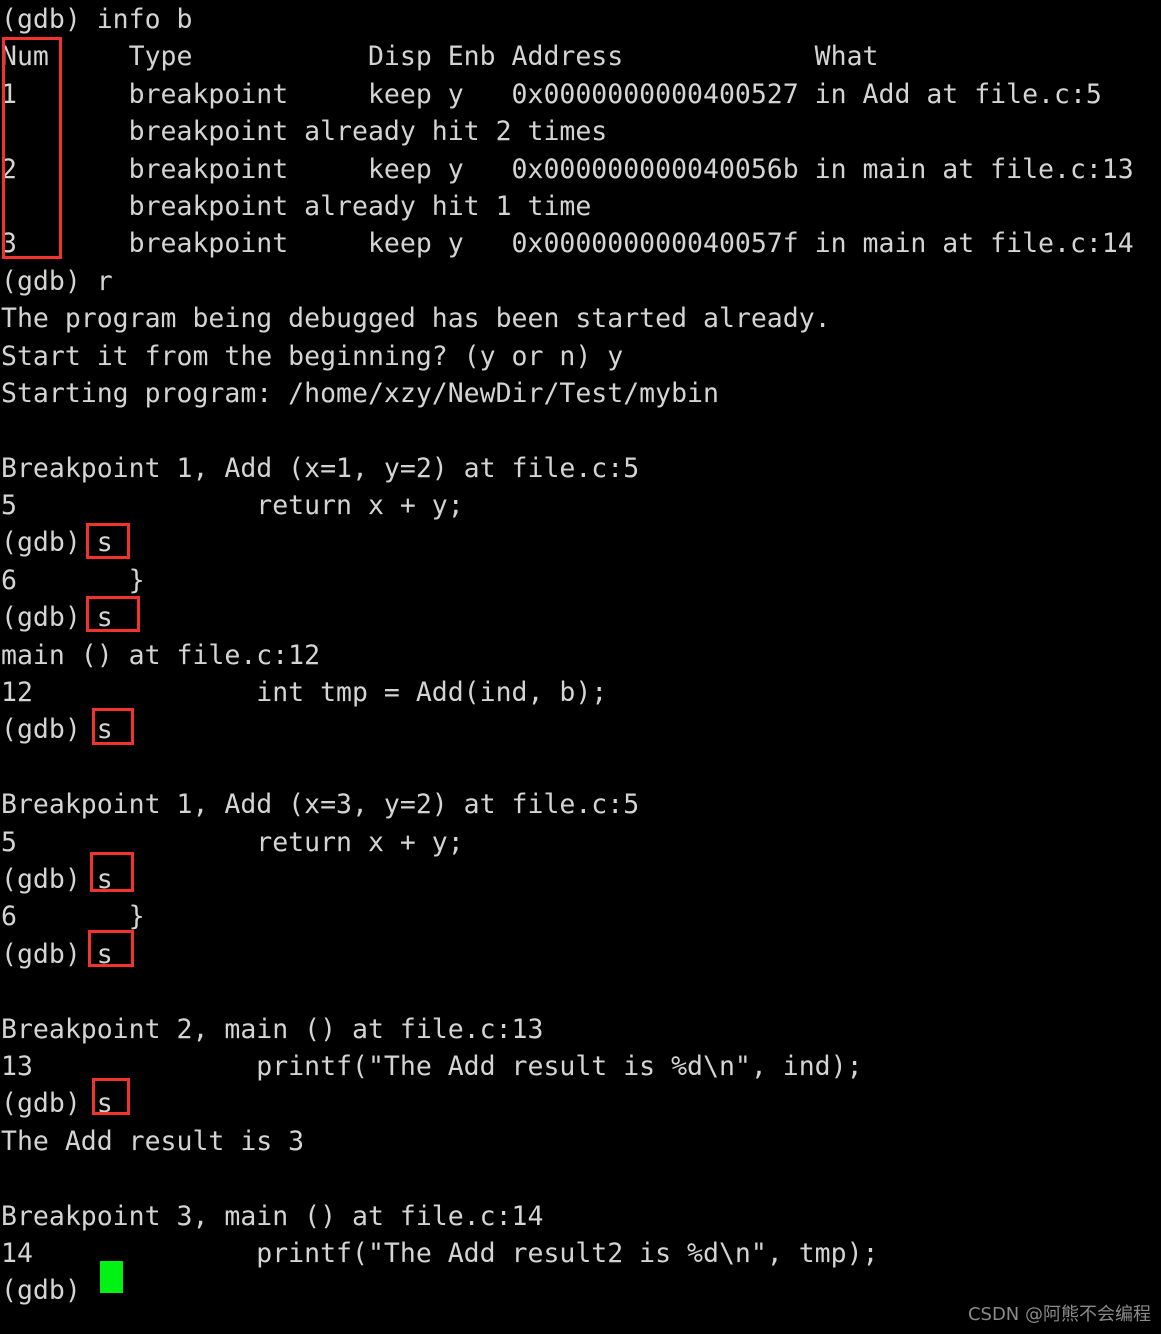 Image resolution: width=1161 pixels, height=1334 pixels. What do you see at coordinates (320, 805) in the screenshot?
I see `terminal-line: Breakpoint 1, Add (x=3, y=2) at file.c:5` at bounding box center [320, 805].